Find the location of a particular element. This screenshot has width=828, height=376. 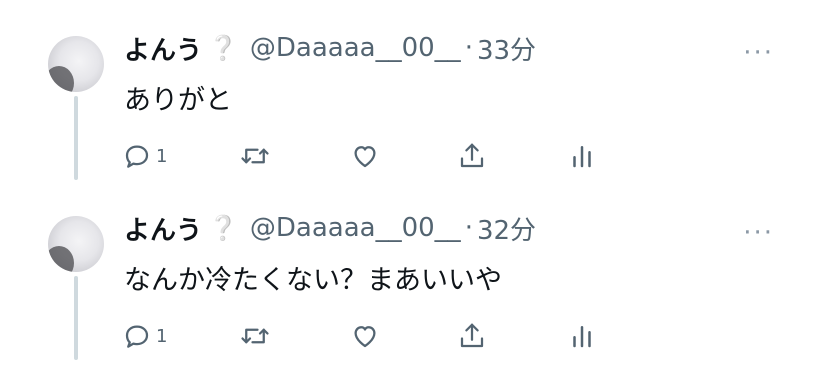

tweet-header: よんう ❔ @Daaaaa__00__ · 32分 is located at coordinates (330, 228).